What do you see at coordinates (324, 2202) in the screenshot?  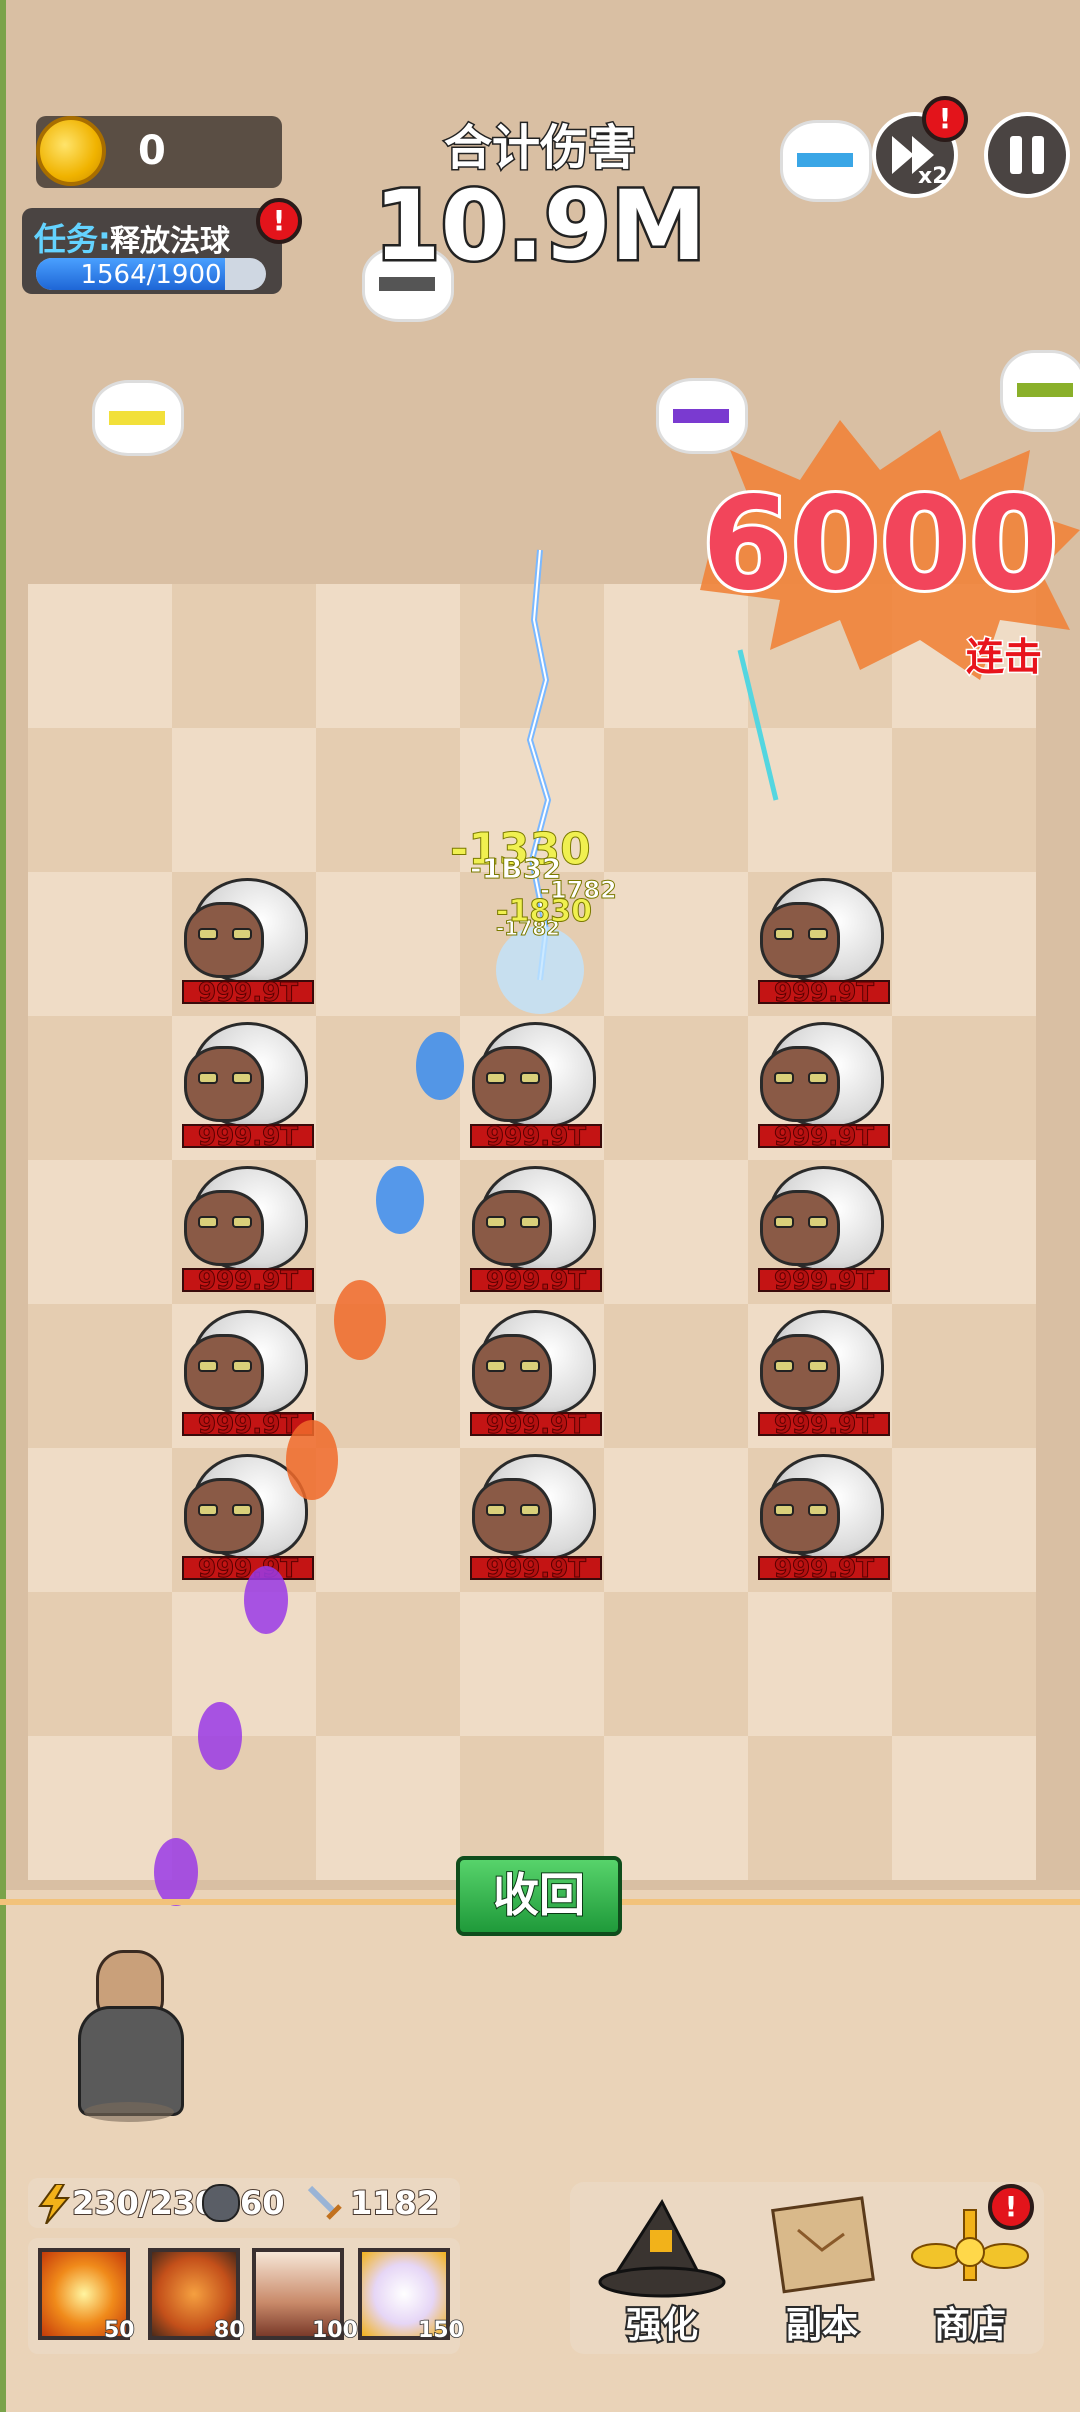 I see `sword-icon` at bounding box center [324, 2202].